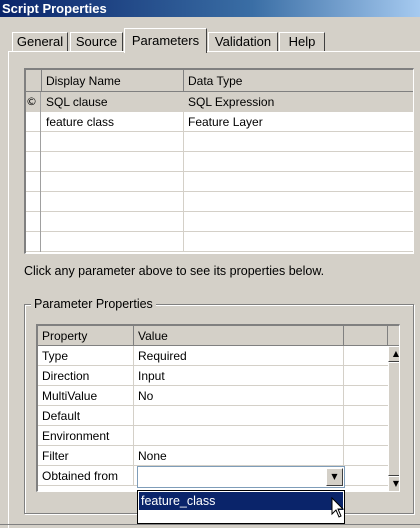  Describe the element at coordinates (86, 396) in the screenshot. I see `property-name: MultiValue` at that location.